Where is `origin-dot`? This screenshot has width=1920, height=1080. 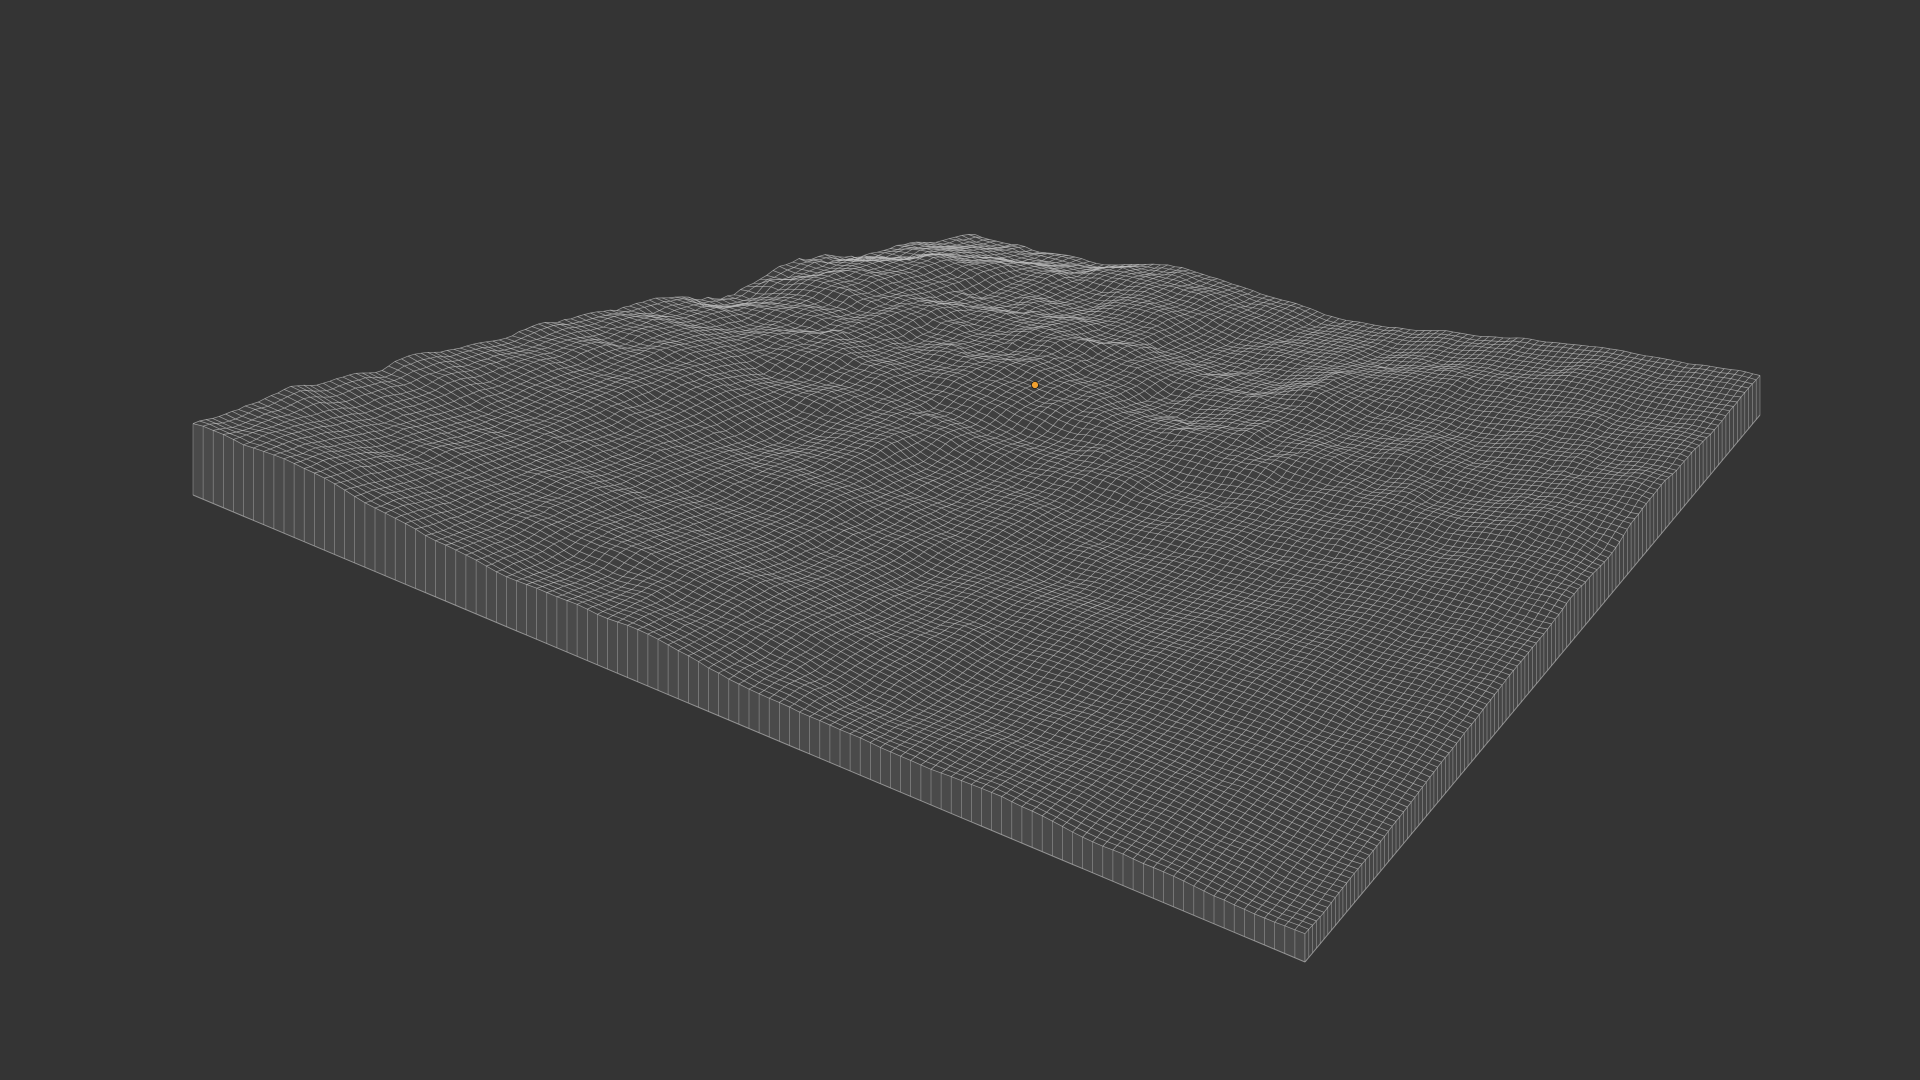 origin-dot is located at coordinates (1035, 385).